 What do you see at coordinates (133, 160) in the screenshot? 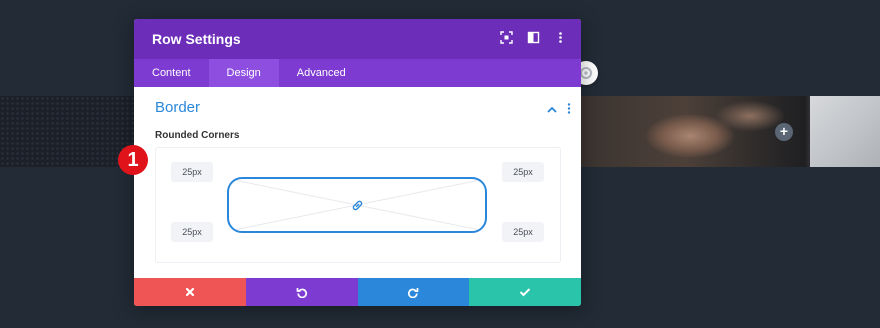
I see `annotation-number-badge: 1` at bounding box center [133, 160].